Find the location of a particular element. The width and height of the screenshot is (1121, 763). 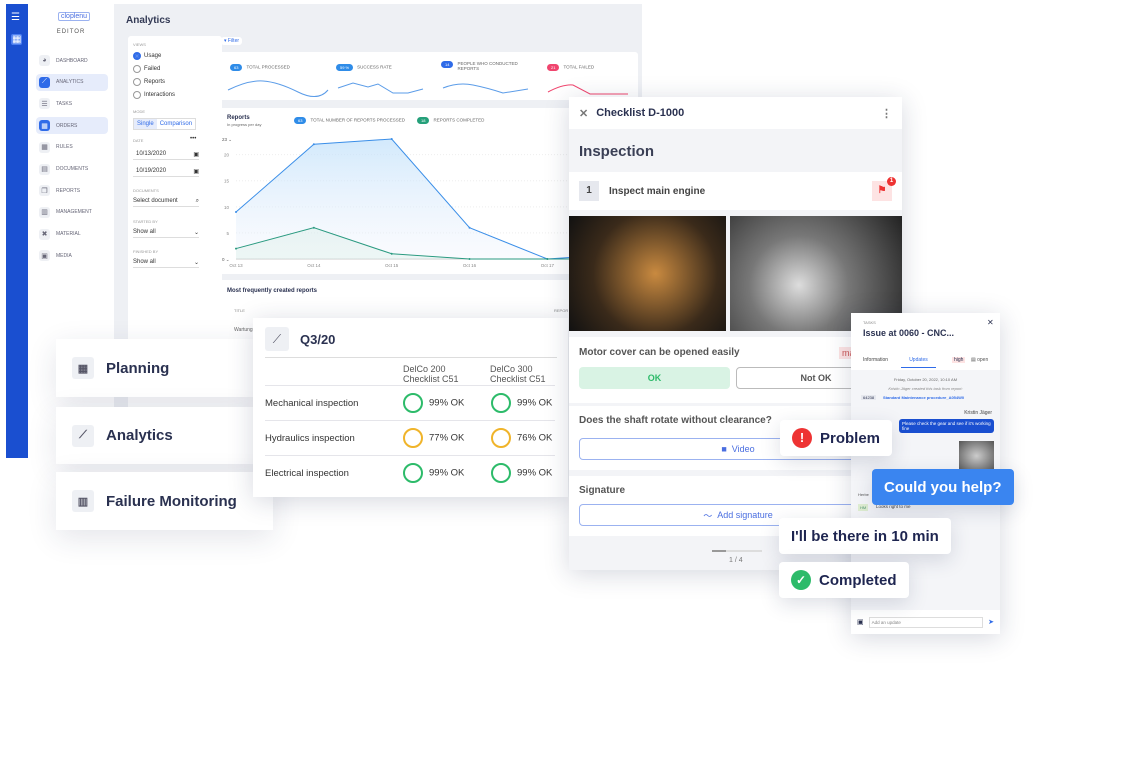

task-label: TASKS is located at coordinates (869, 322).